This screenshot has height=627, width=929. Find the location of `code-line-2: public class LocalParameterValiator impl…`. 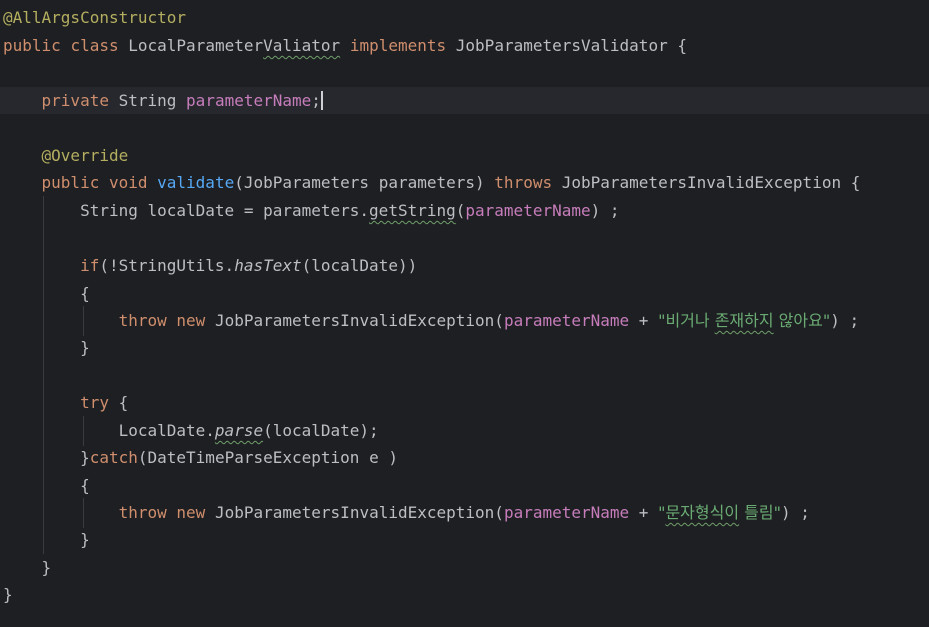

code-line-2: public class LocalParameterValiator impl… is located at coordinates (345, 46).